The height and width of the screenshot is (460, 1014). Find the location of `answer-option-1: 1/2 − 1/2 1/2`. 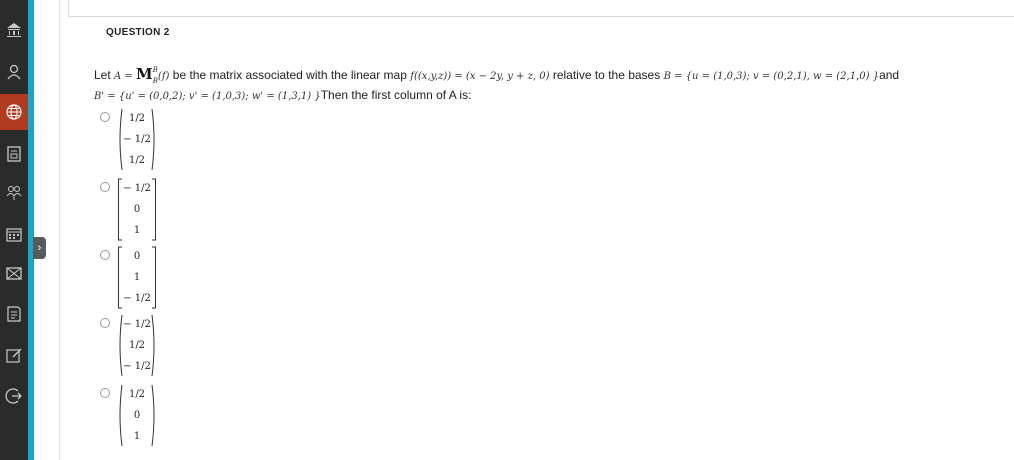

answer-option-1: 1/2 − 1/2 1/2 is located at coordinates (128, 139).